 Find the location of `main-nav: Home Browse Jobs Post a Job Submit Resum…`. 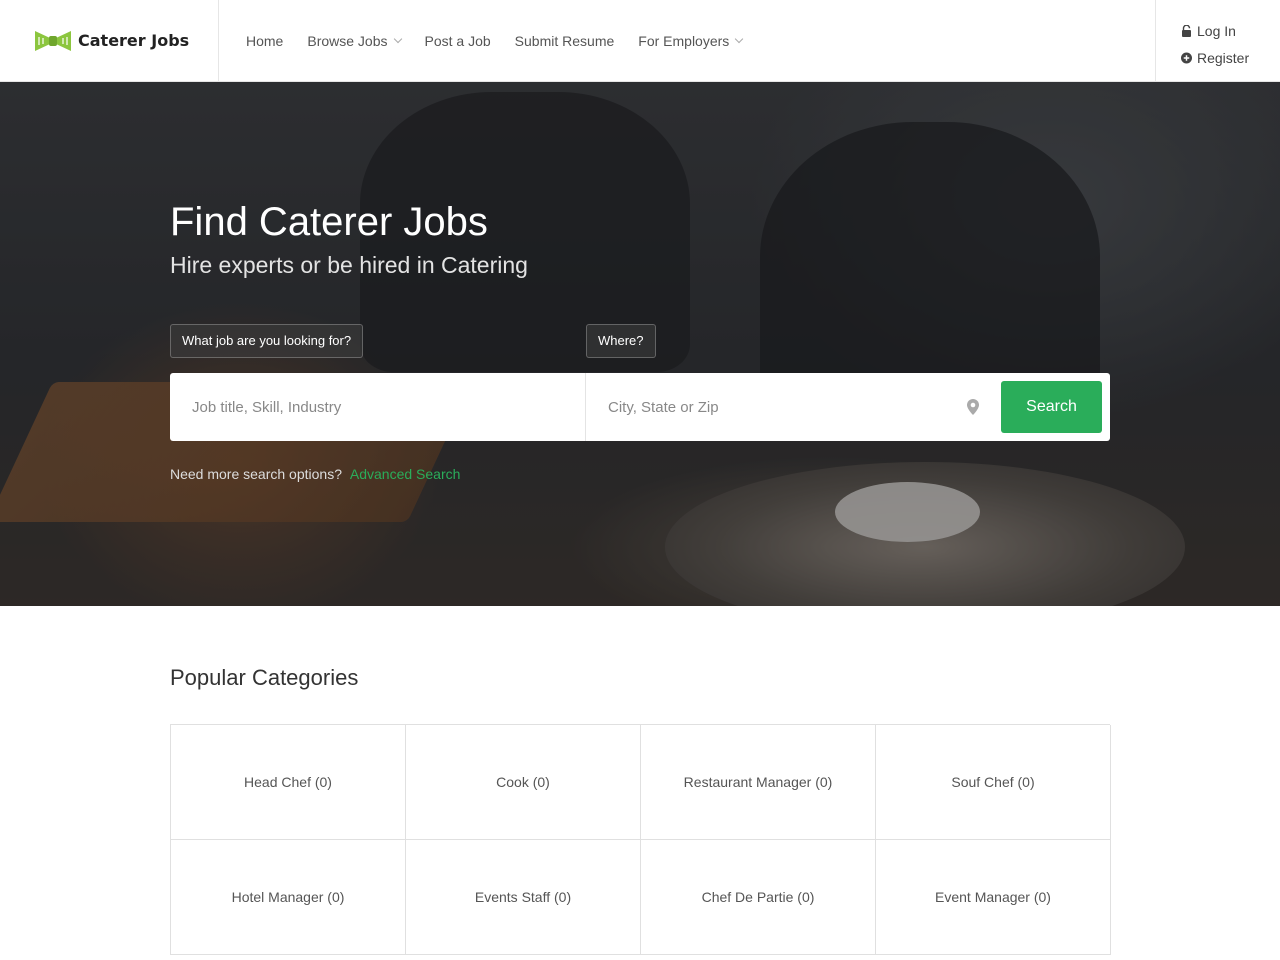

main-nav: Home Browse Jobs Post a Job Submit Resum… is located at coordinates (494, 40).